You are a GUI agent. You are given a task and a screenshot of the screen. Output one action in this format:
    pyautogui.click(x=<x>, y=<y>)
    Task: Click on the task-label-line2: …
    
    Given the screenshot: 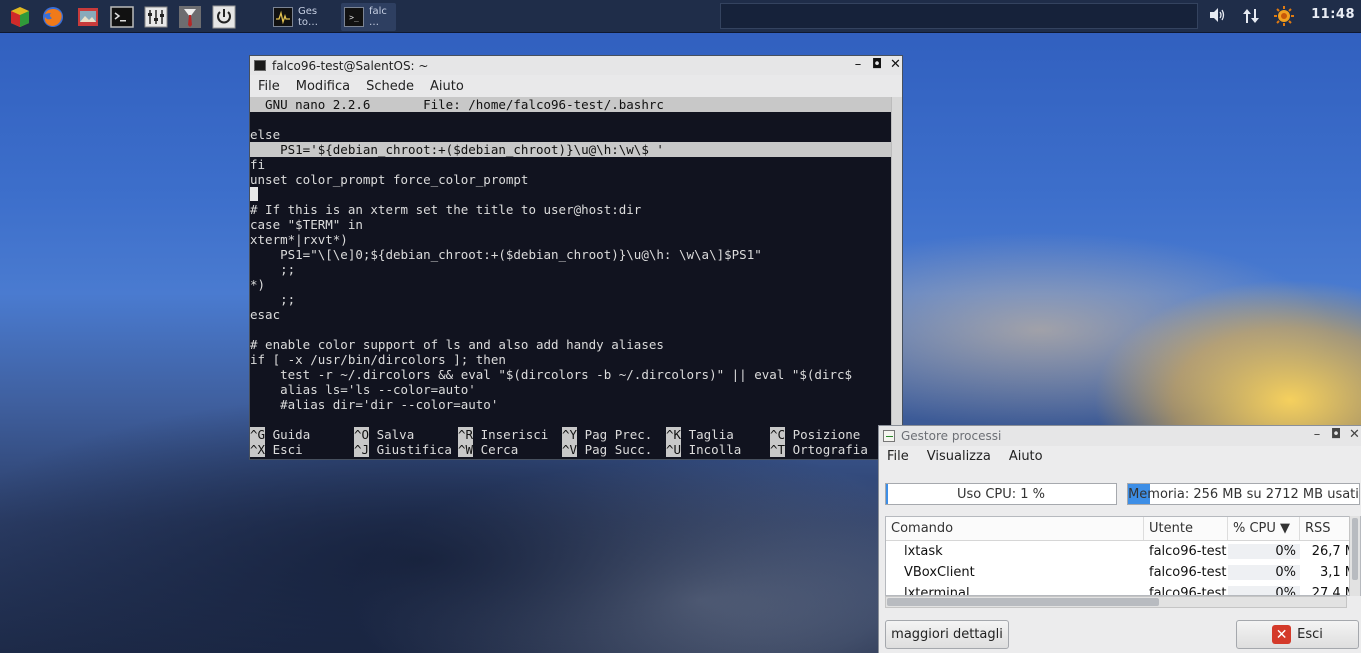 What is the action you would take?
    pyautogui.click(x=374, y=22)
    